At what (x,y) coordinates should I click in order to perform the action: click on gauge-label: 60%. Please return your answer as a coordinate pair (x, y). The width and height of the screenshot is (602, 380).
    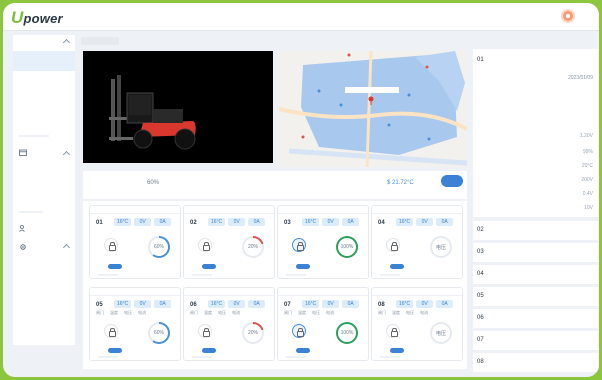
    Looking at the image, I should click on (159, 333).